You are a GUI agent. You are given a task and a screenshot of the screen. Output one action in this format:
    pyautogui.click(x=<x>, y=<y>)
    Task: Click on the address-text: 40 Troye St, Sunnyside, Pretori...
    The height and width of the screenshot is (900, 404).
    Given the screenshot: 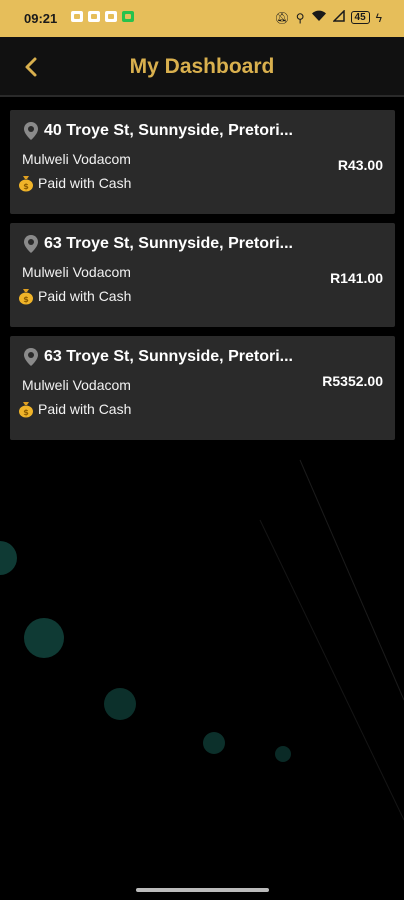 What is the action you would take?
    pyautogui.click(x=168, y=130)
    